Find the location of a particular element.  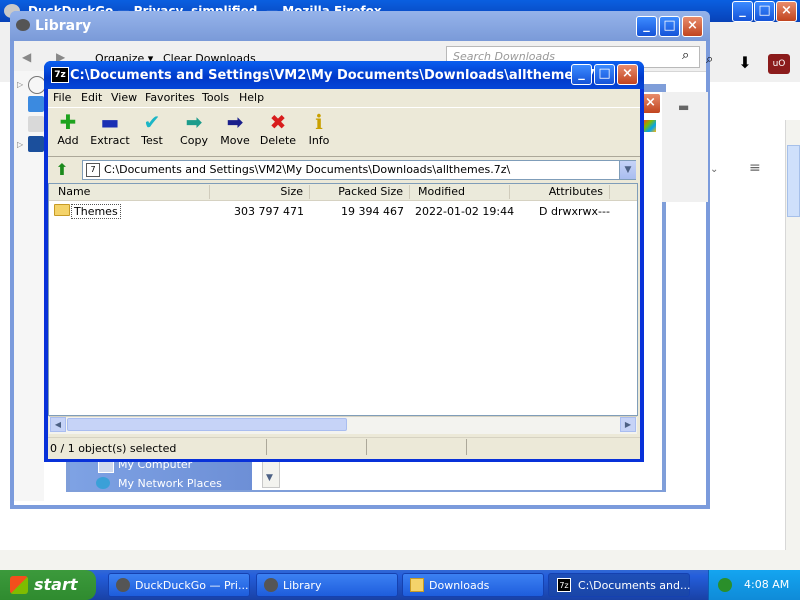

row-packed-size: 19 394 467 is located at coordinates (372, 211).